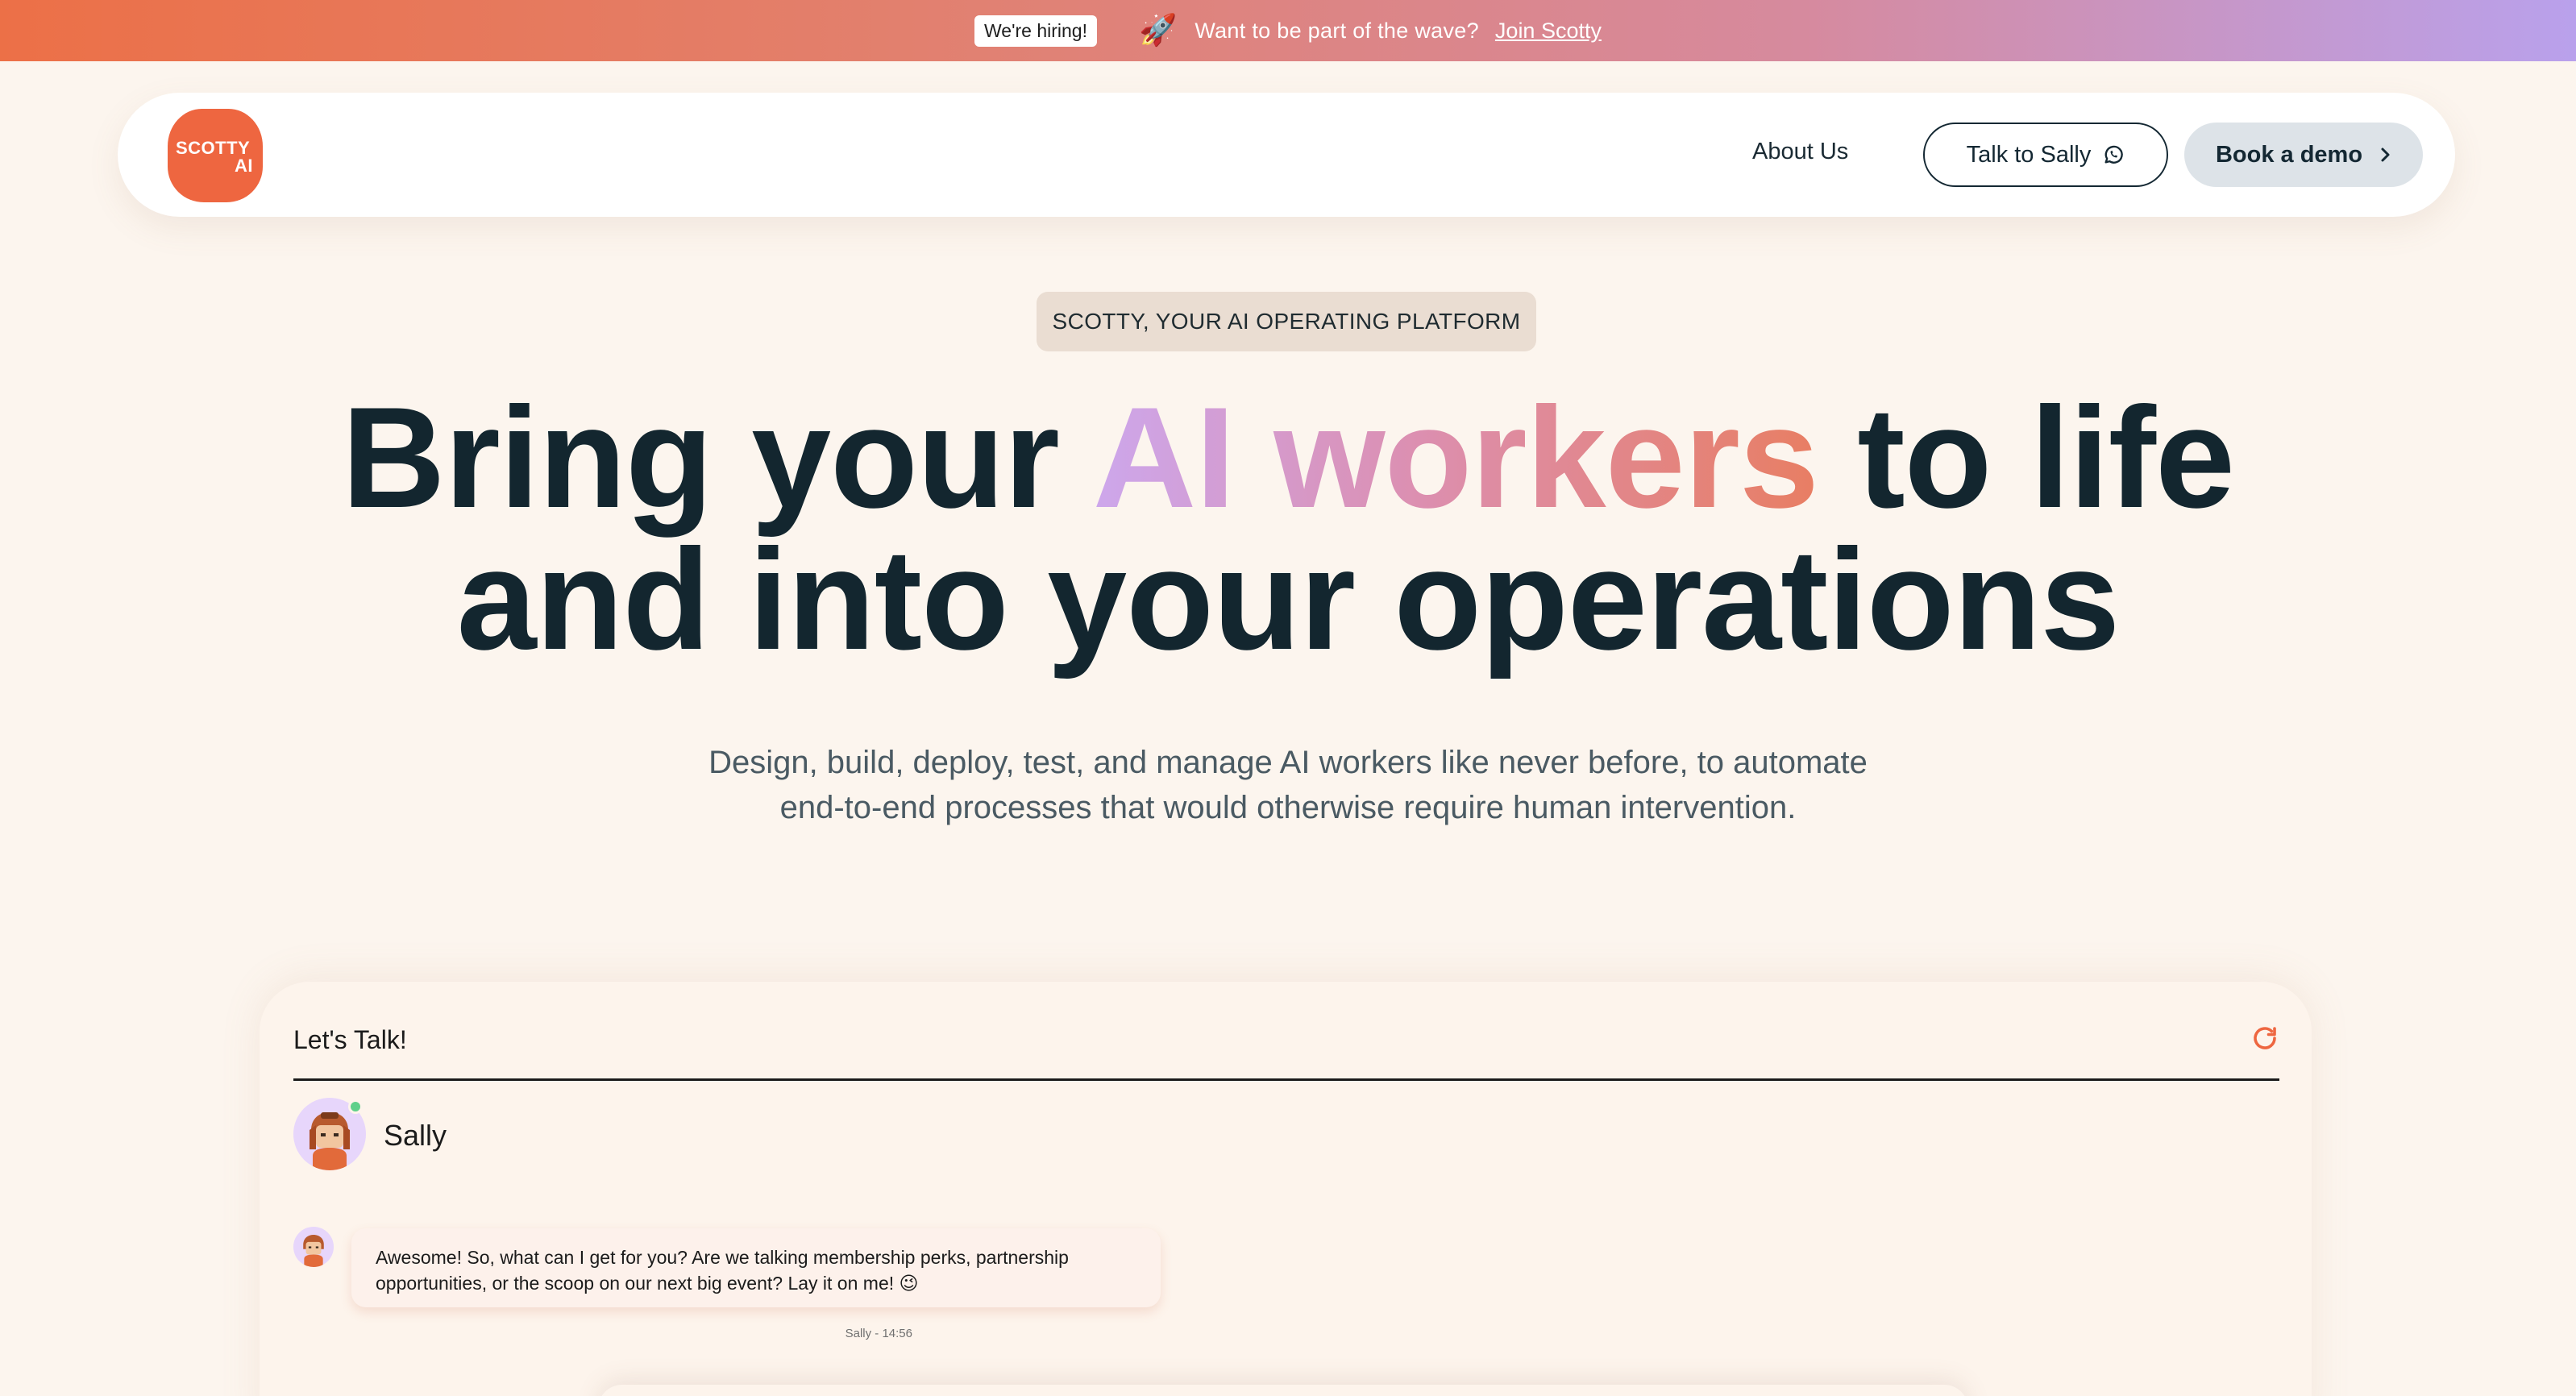 The width and height of the screenshot is (2576, 1396). Describe the element at coordinates (878, 1333) in the screenshot. I see `message-meta: Sally - 14:56` at that location.